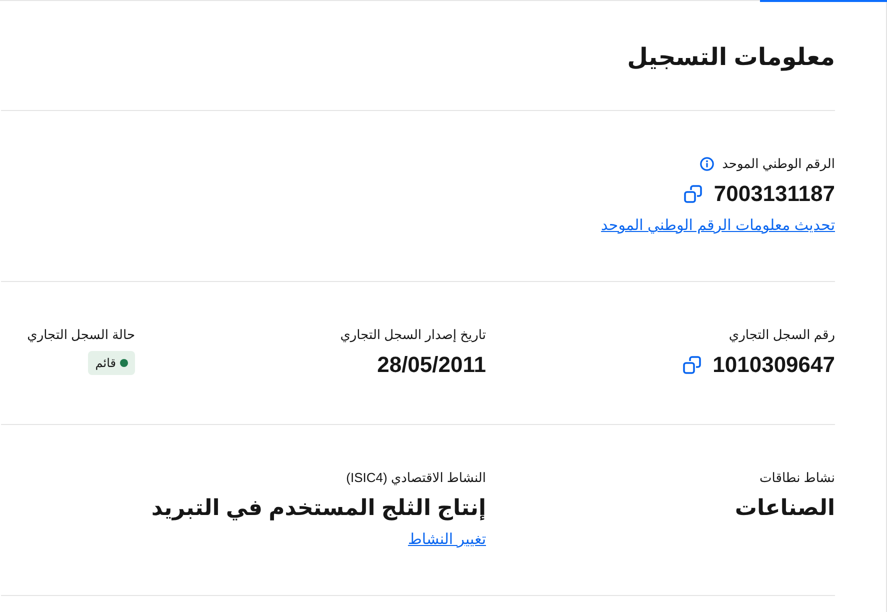  I want to click on field-label: النشاط الاقتصادي (ISIC4), so click(416, 478).